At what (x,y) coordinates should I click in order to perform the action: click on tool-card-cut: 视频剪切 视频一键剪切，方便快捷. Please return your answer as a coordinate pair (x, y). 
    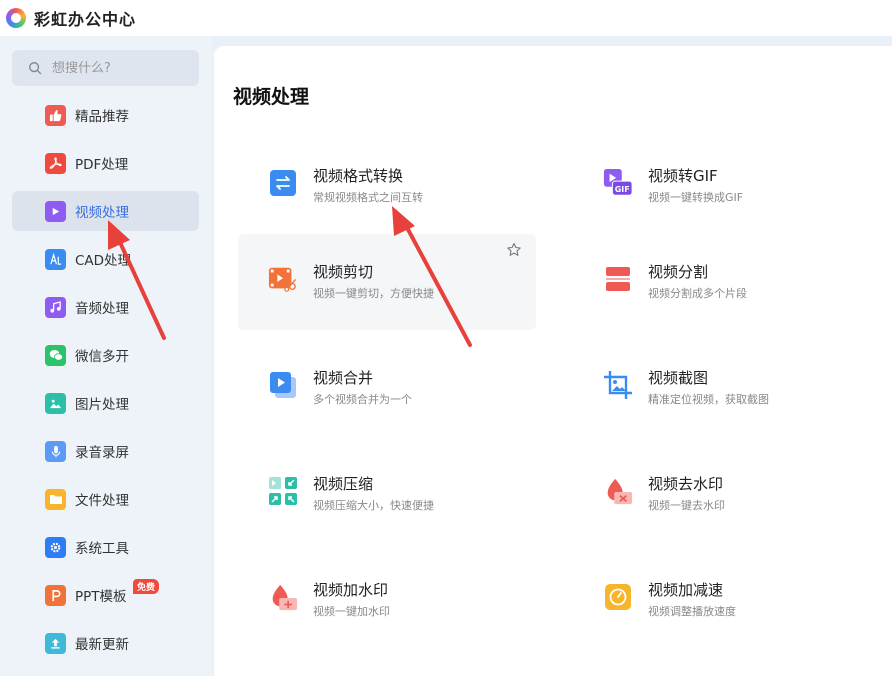
    Looking at the image, I should click on (387, 282).